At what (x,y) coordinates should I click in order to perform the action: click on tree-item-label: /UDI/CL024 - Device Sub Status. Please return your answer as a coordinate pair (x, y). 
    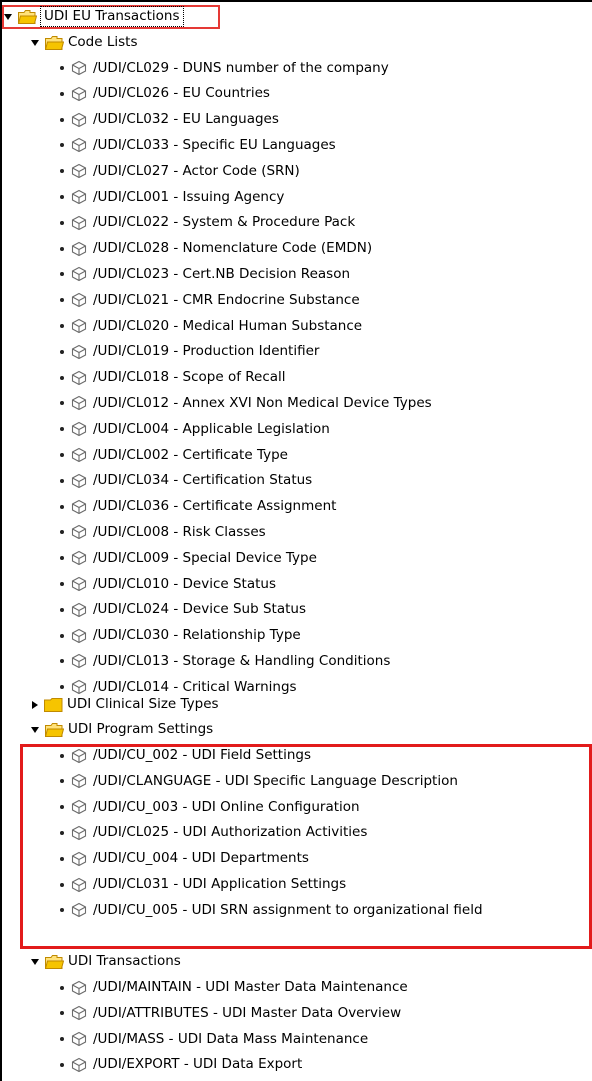
    Looking at the image, I should click on (199, 609).